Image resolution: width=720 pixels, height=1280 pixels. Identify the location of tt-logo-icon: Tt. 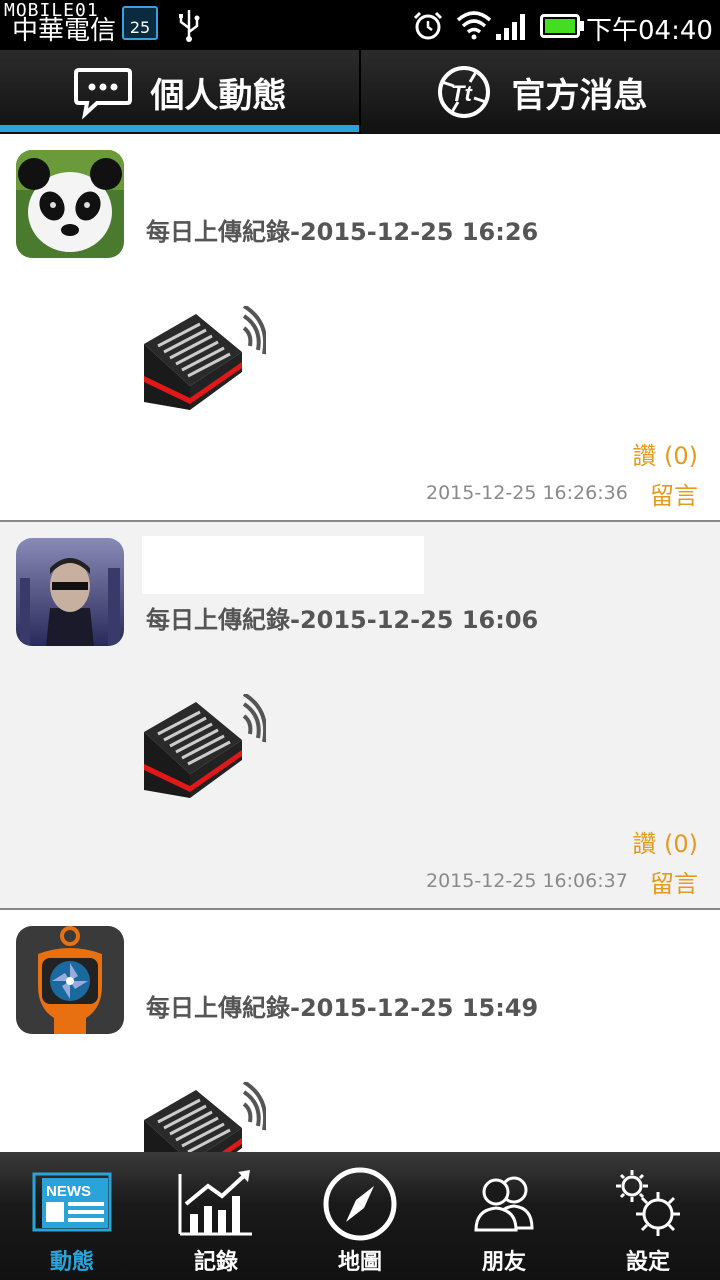
(463, 92).